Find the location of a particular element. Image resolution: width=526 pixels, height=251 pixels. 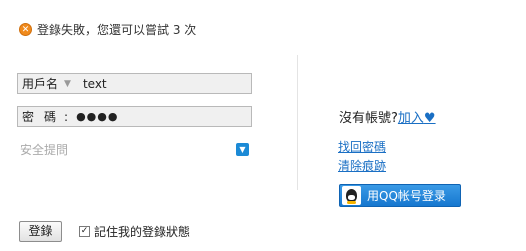

security-question-placeholder: 安全提問 is located at coordinates (44, 149).